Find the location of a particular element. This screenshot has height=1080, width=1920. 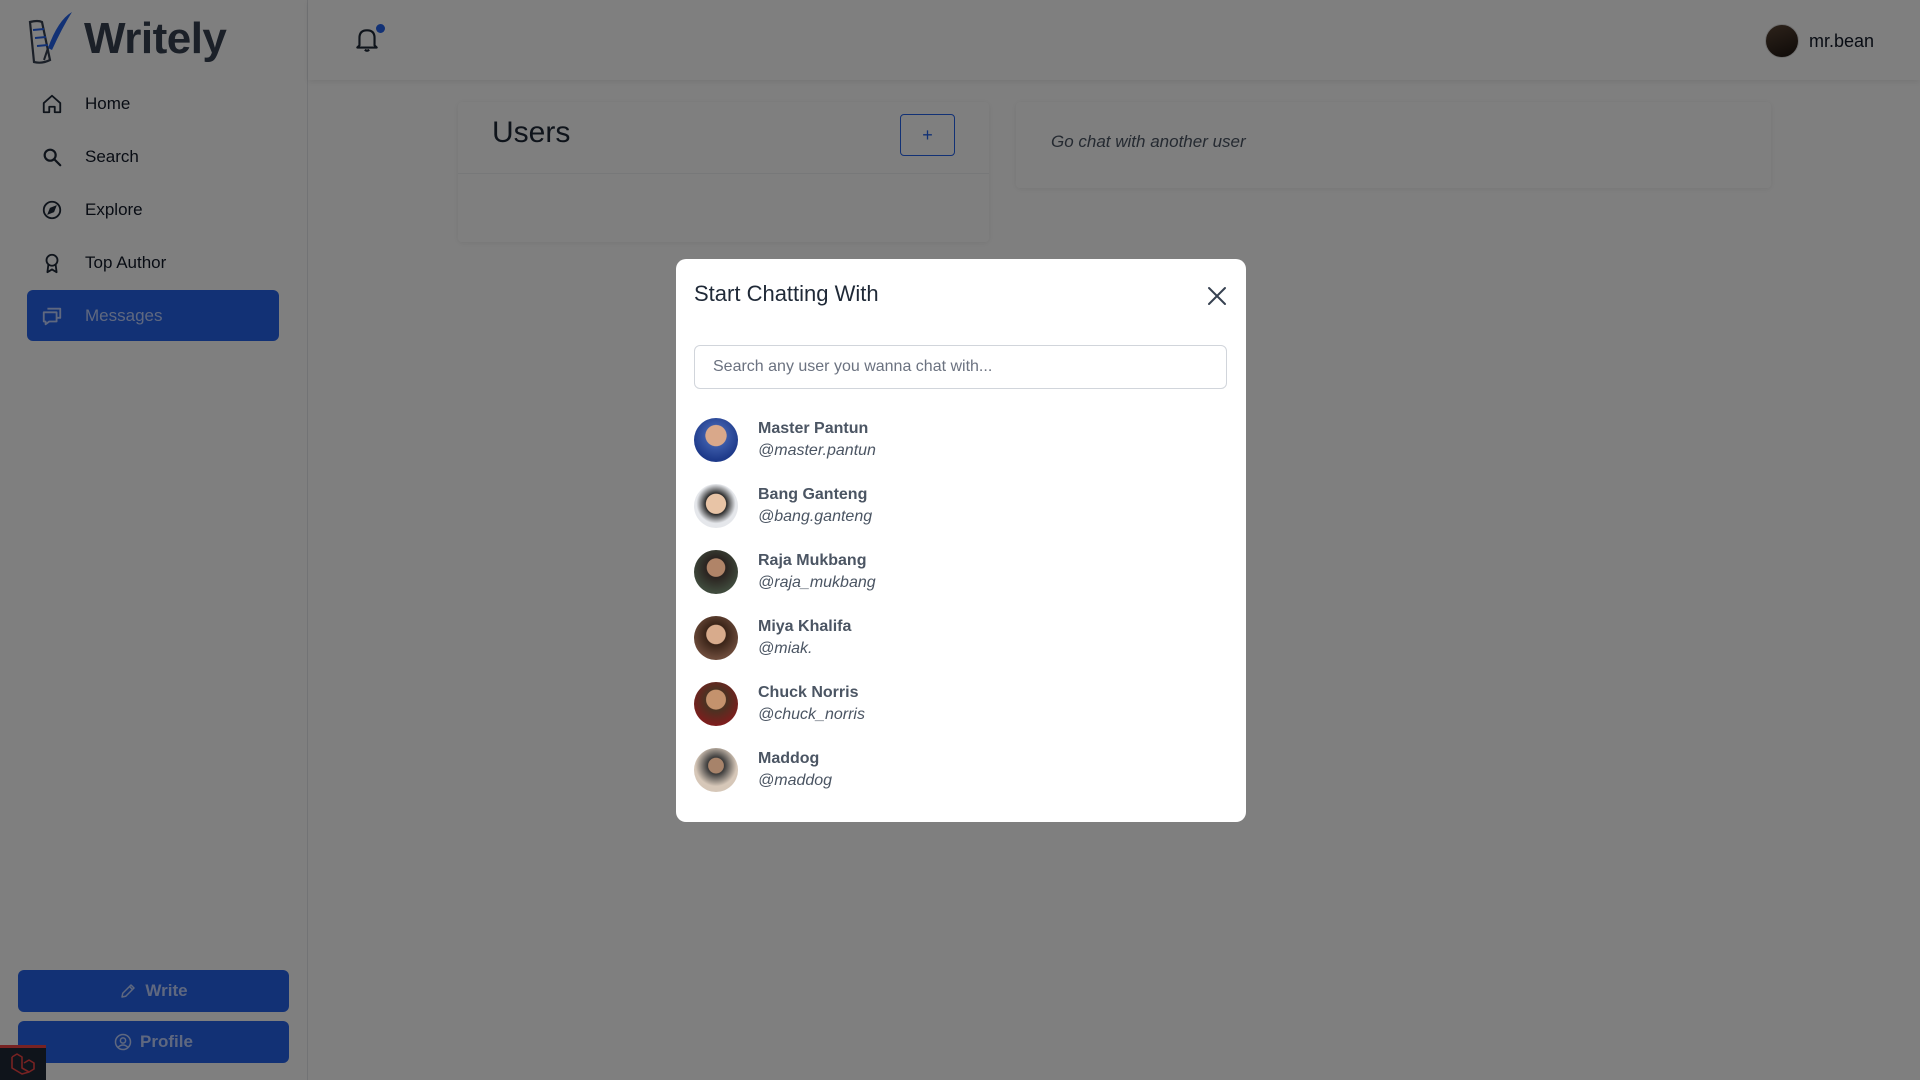

user-name: Maddog is located at coordinates (789, 758).